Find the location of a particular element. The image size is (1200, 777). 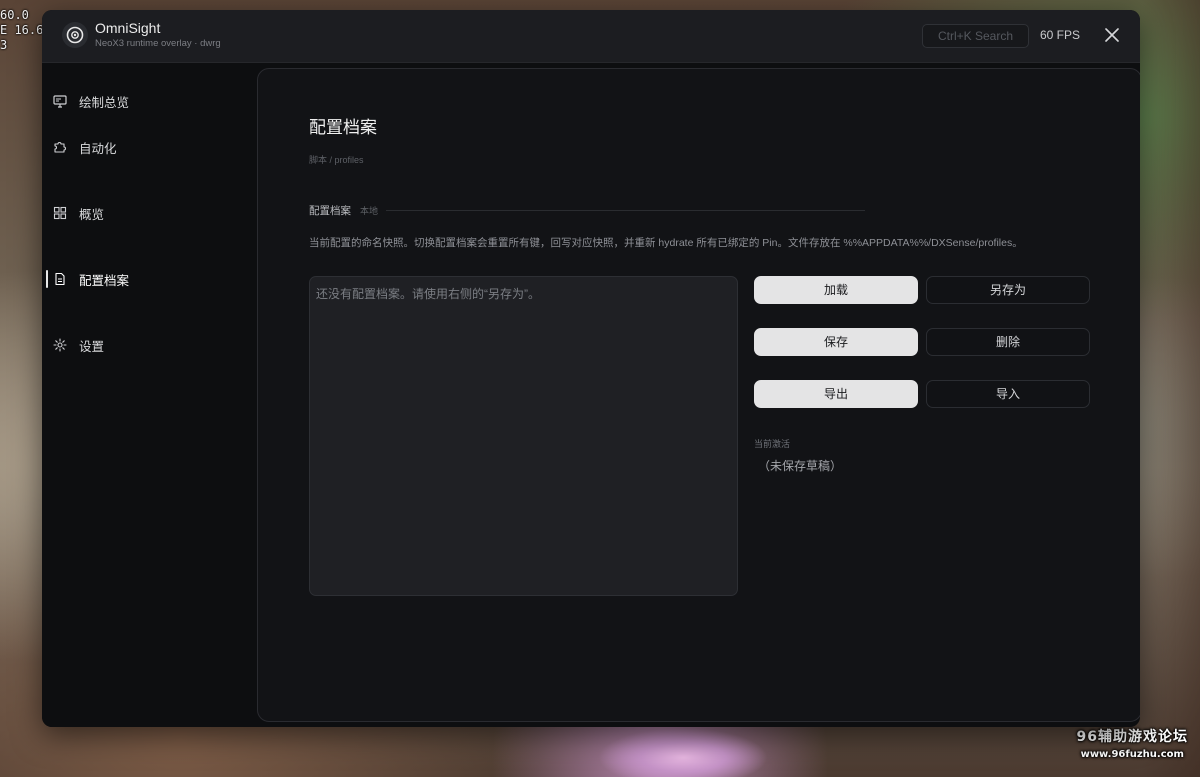

app-logo-icon is located at coordinates (75, 35).